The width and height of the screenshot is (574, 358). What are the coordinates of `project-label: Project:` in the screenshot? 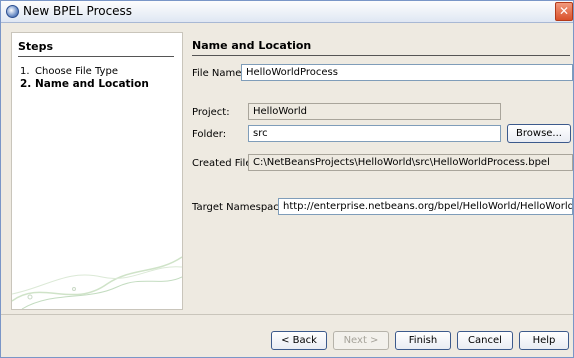 It's located at (211, 112).